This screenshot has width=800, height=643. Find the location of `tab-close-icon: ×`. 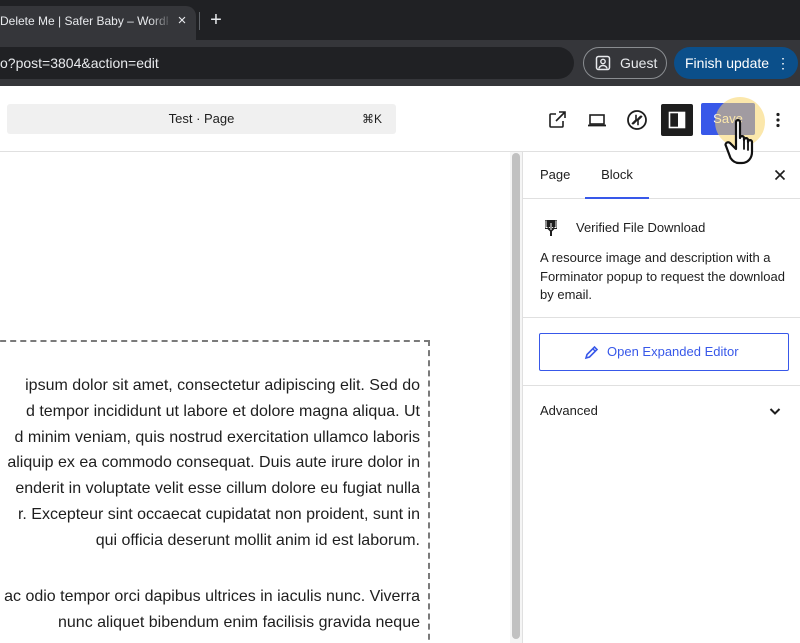

tab-close-icon: × is located at coordinates (182, 21).